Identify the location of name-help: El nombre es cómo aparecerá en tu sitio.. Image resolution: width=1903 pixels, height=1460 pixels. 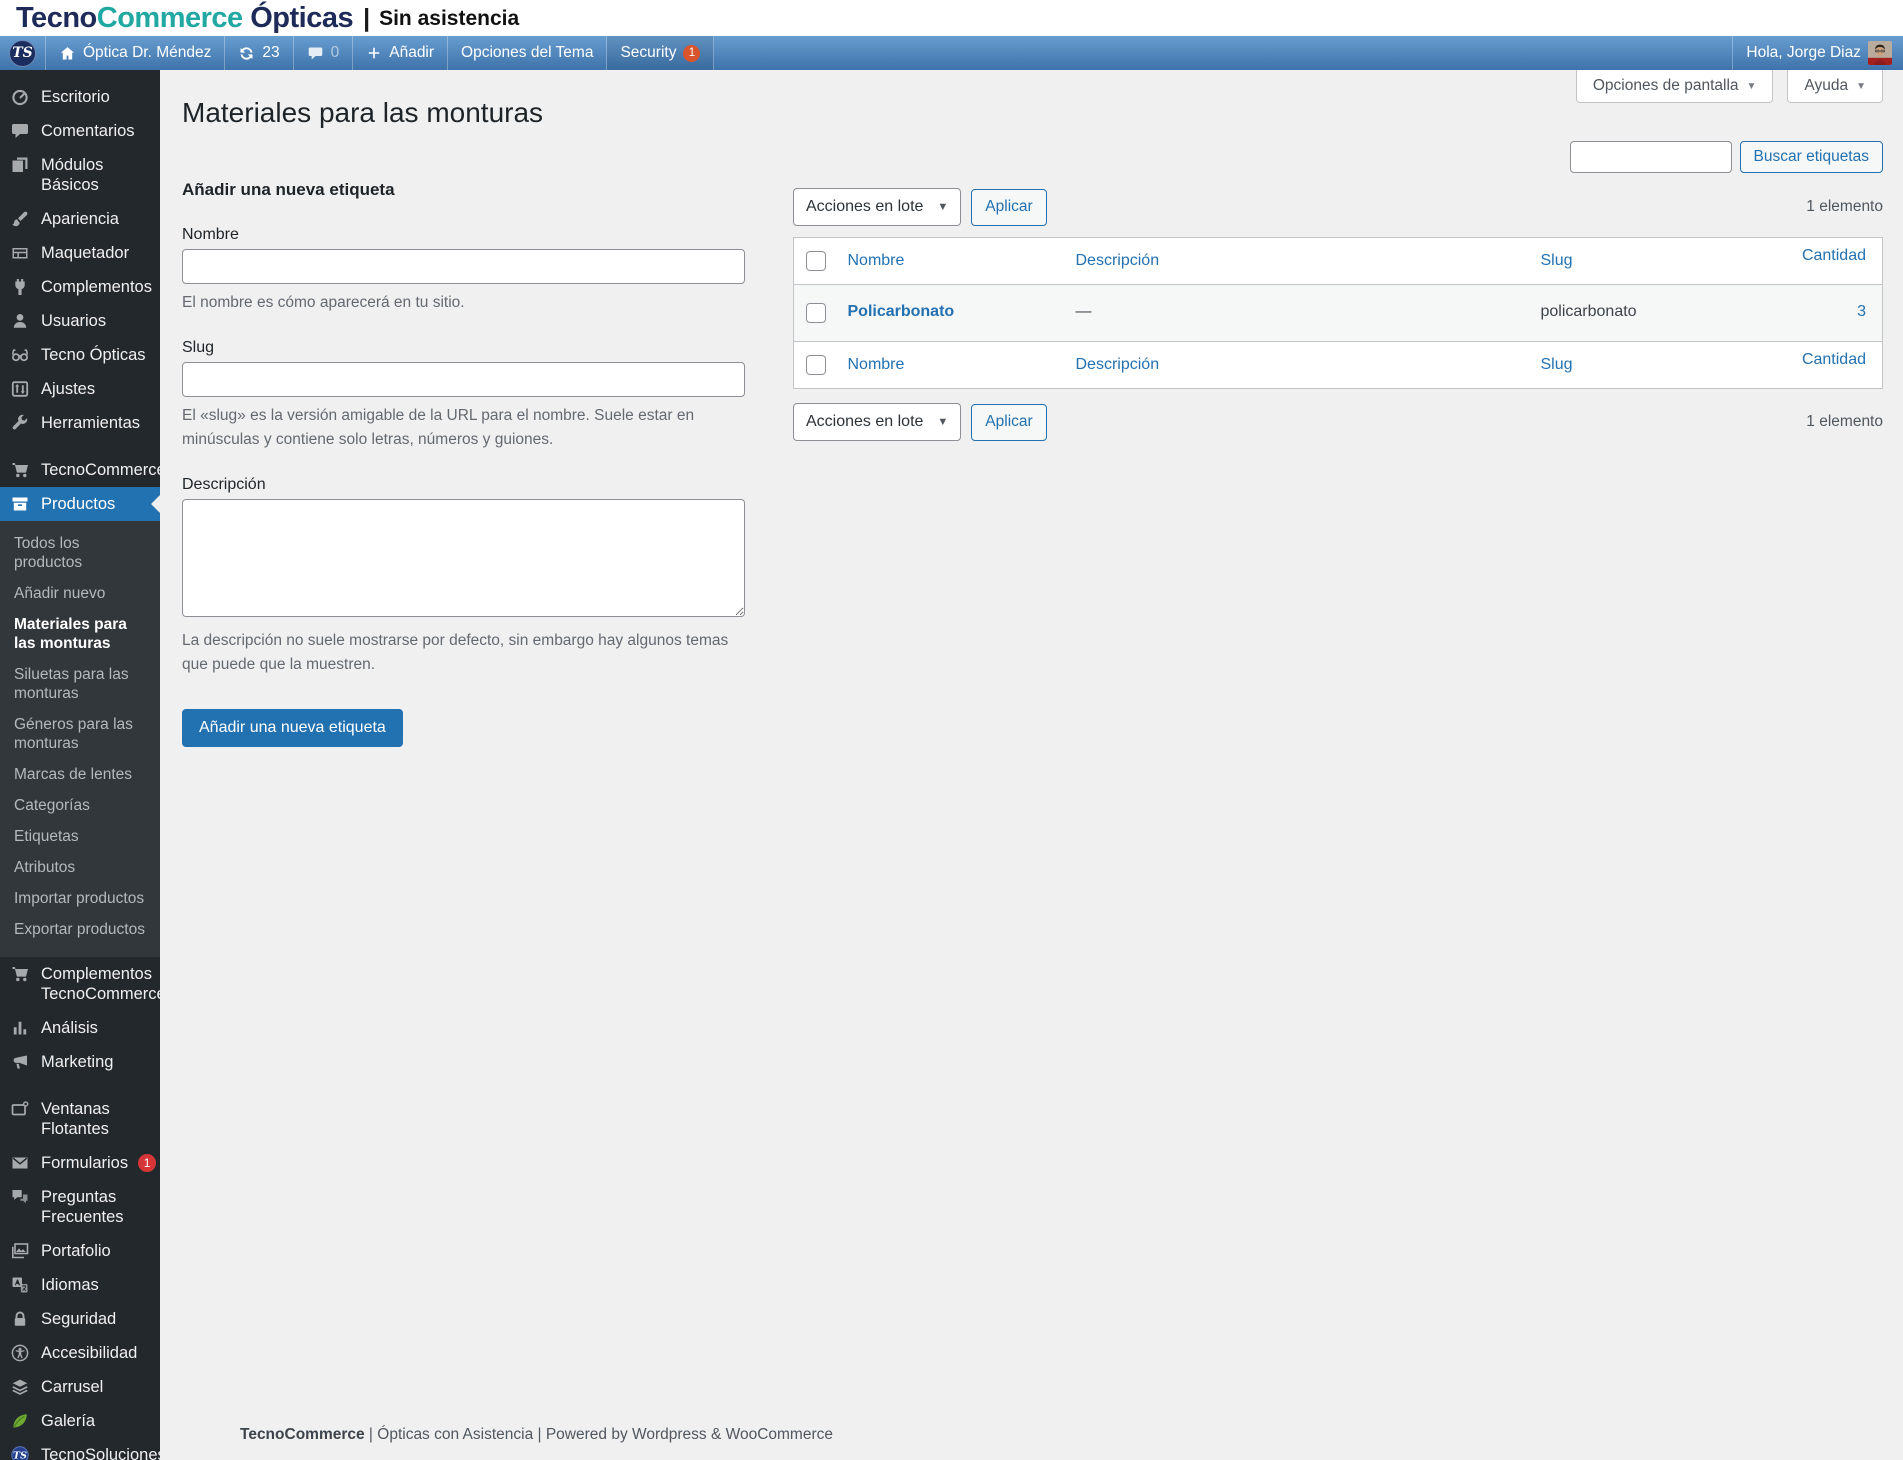
(323, 302).